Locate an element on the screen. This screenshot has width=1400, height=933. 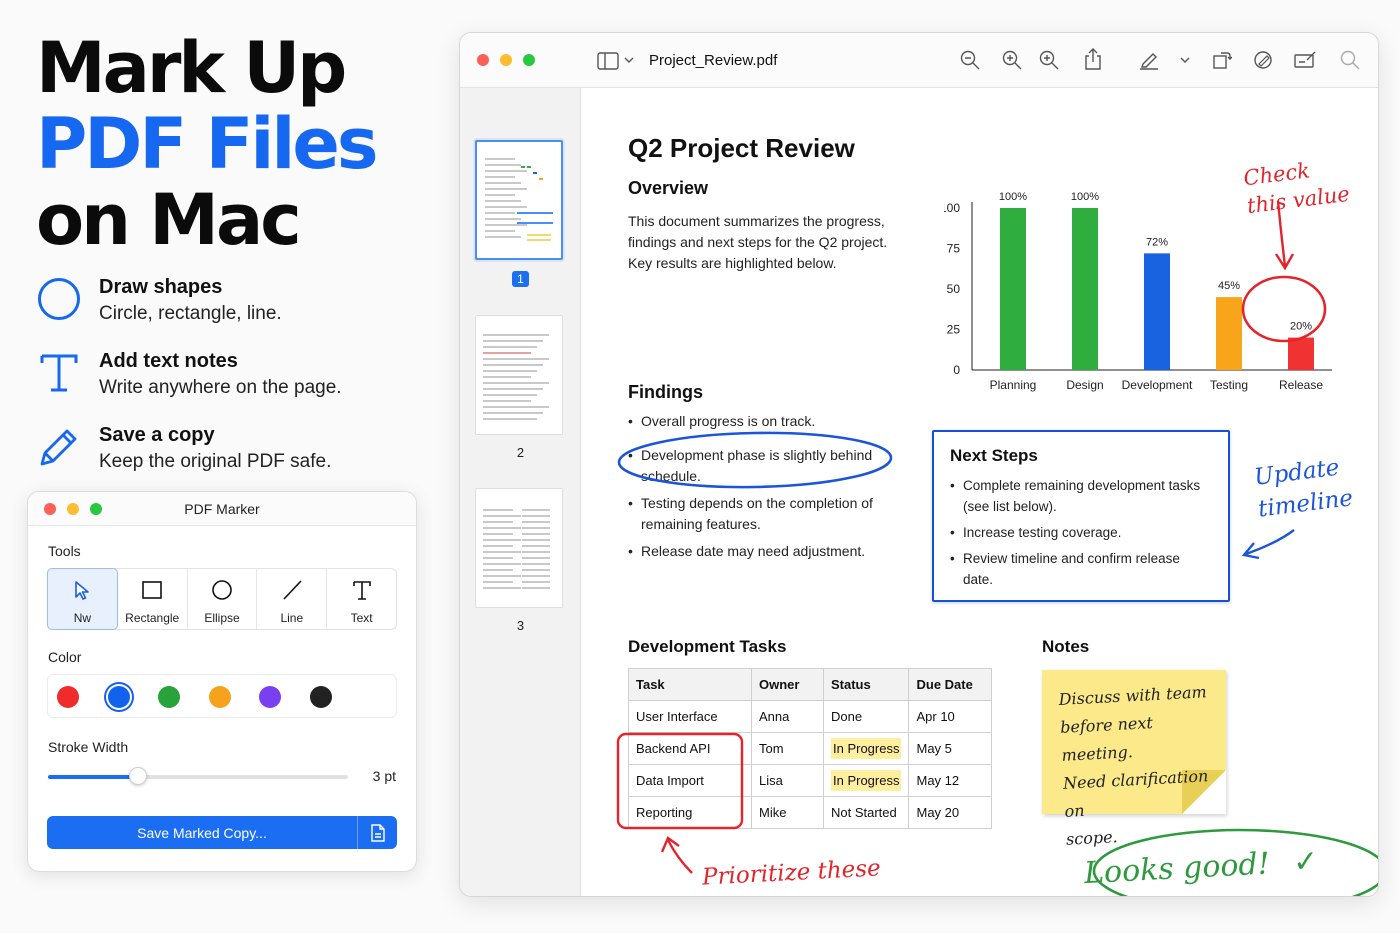
page-number-3: 3 is located at coordinates (520, 625).